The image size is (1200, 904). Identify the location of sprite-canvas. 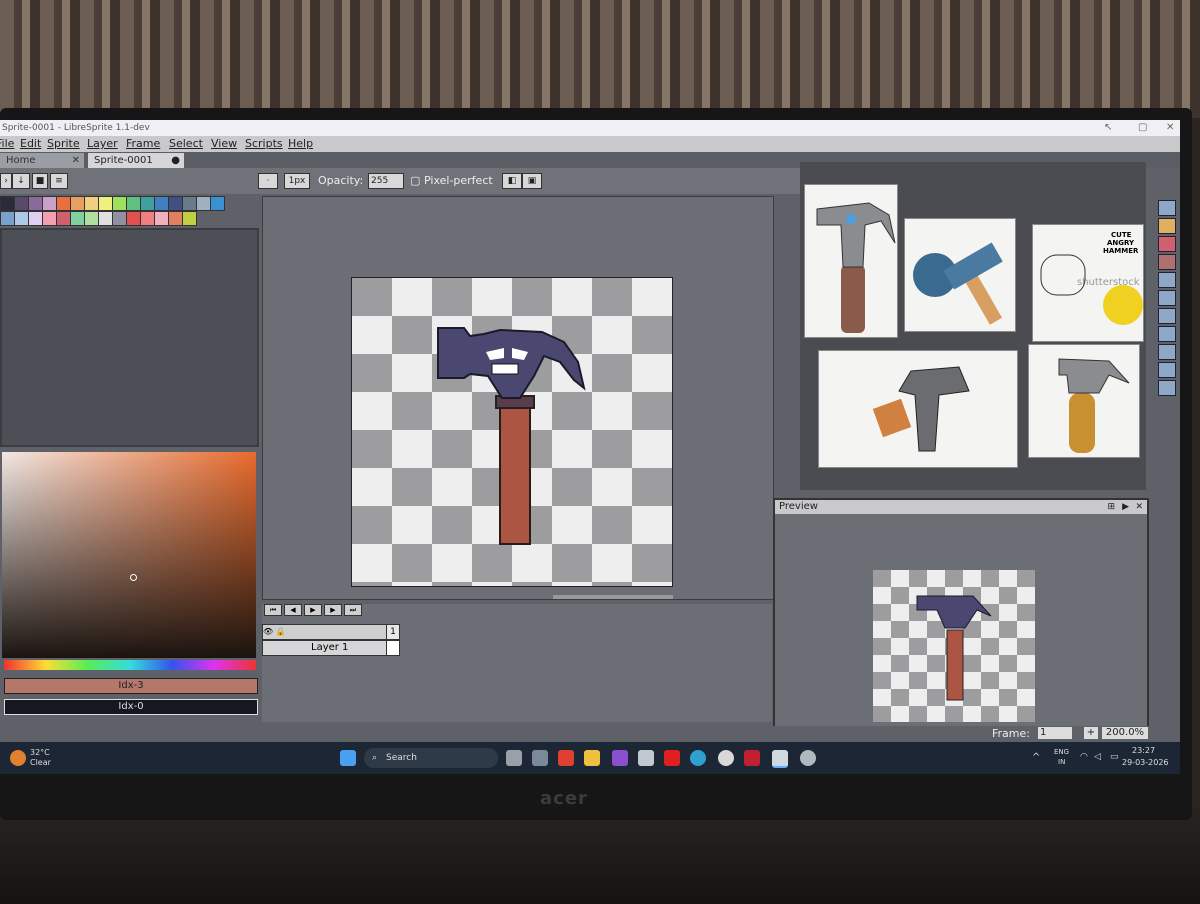
(512, 432).